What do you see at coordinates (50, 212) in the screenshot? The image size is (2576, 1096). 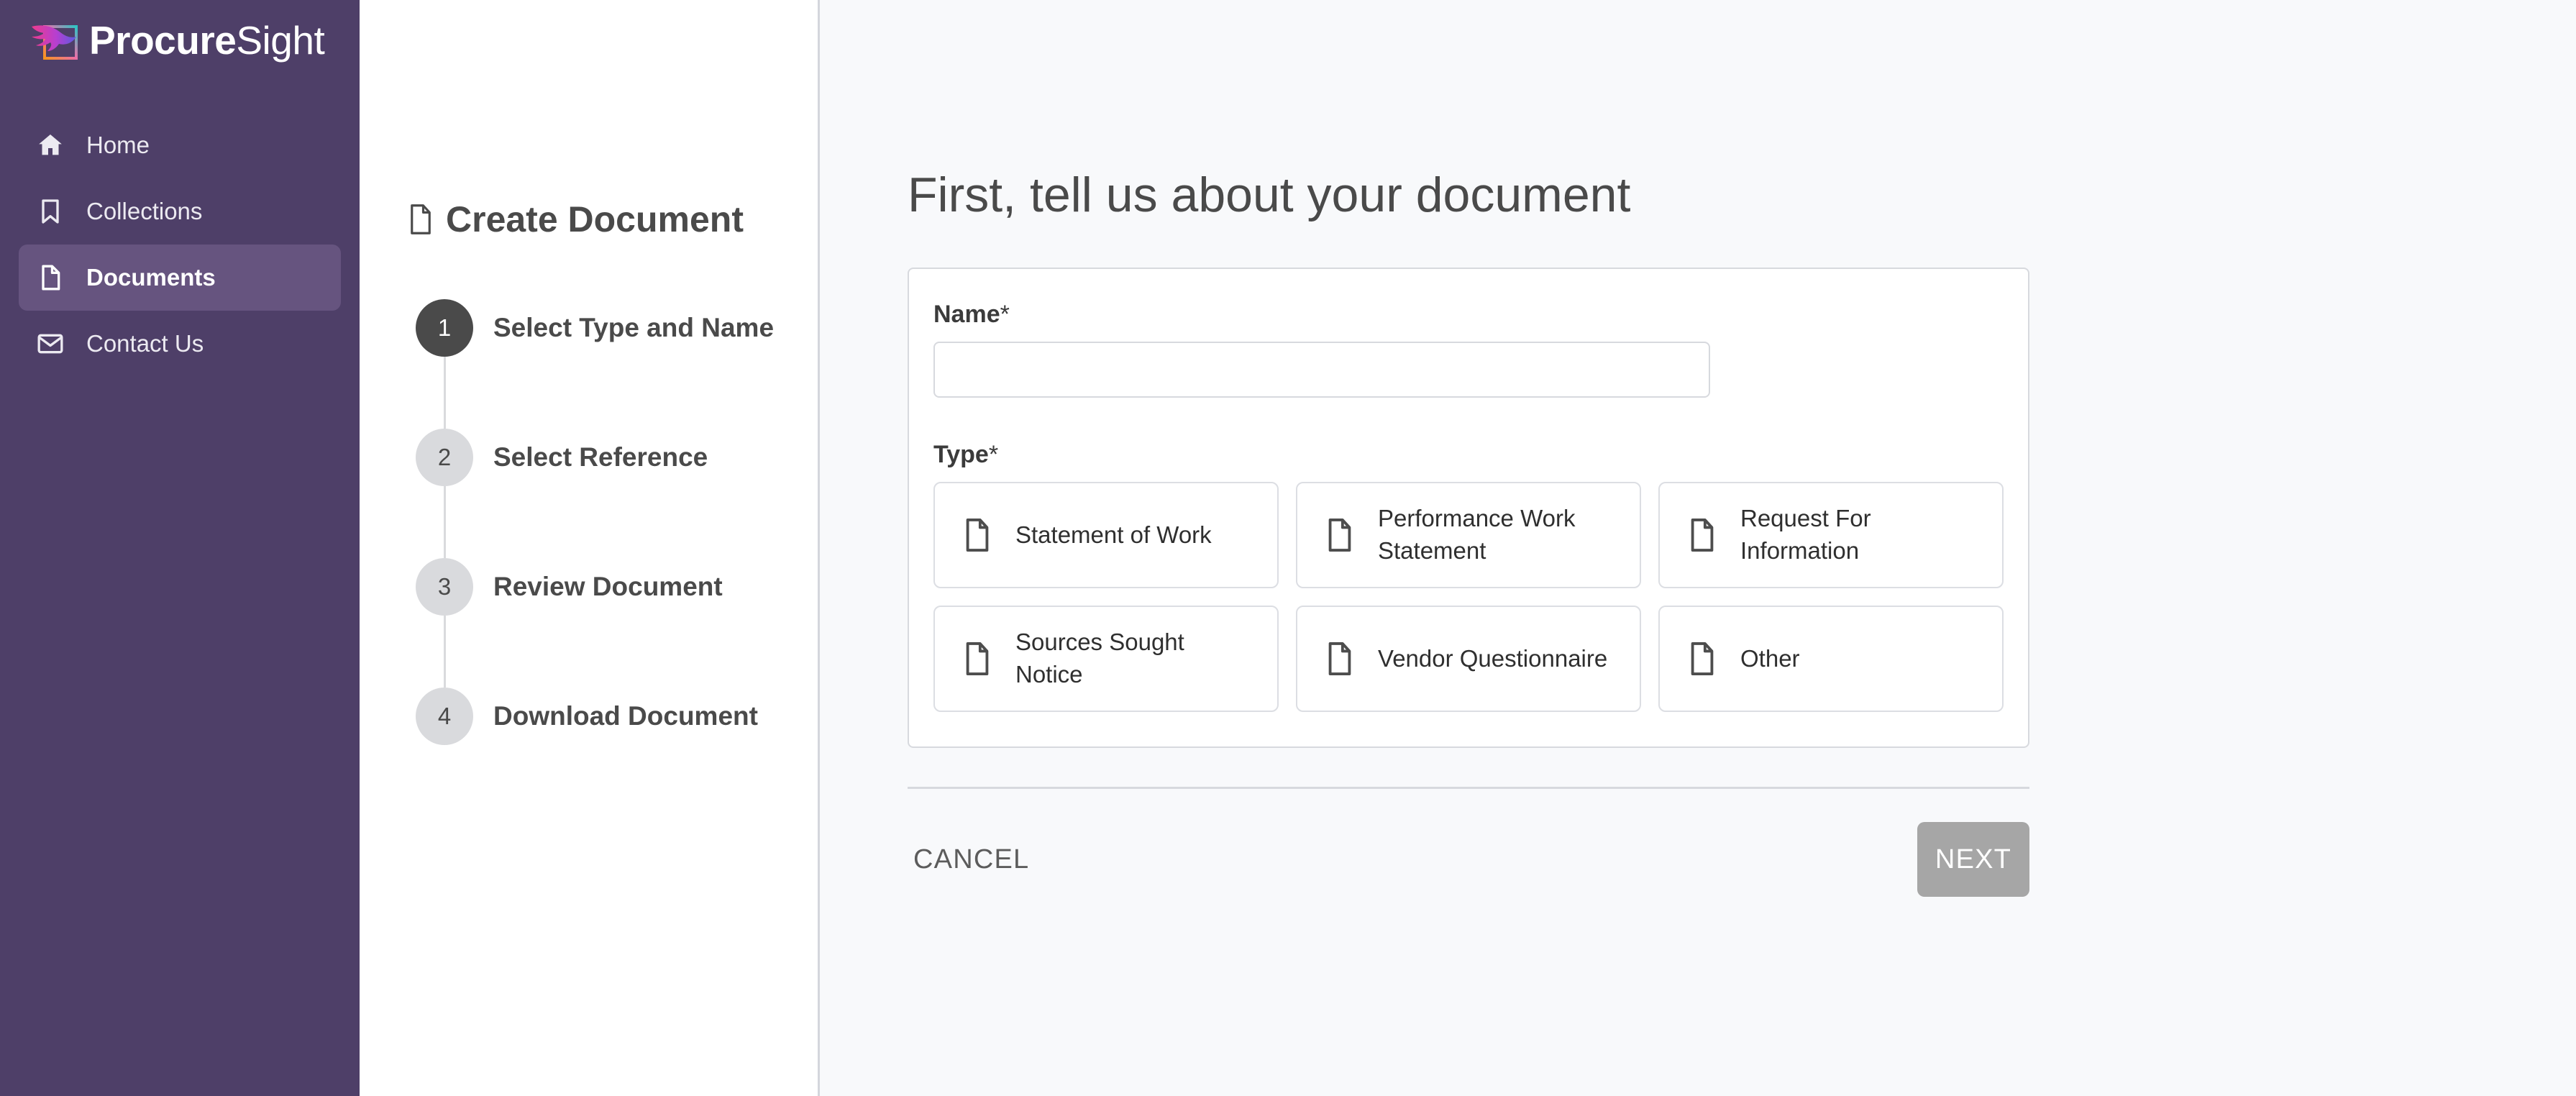 I see `bookmark-icon` at bounding box center [50, 212].